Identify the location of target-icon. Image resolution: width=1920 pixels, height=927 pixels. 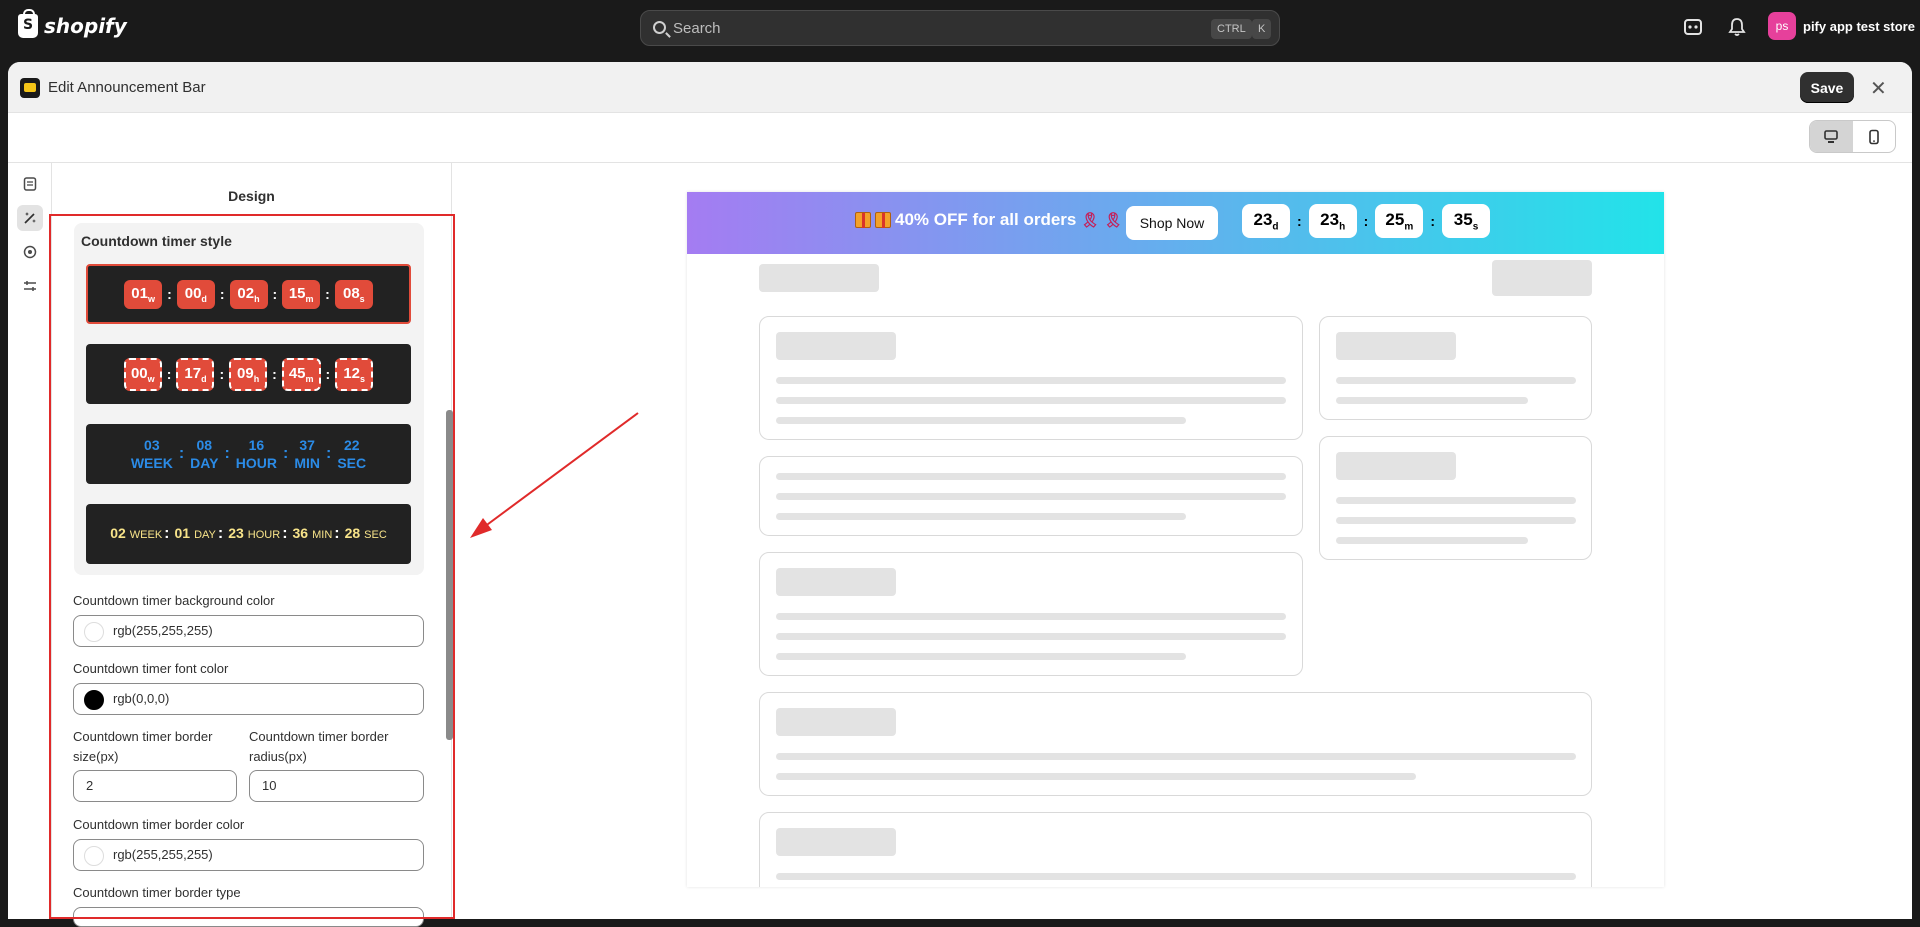
(30, 252).